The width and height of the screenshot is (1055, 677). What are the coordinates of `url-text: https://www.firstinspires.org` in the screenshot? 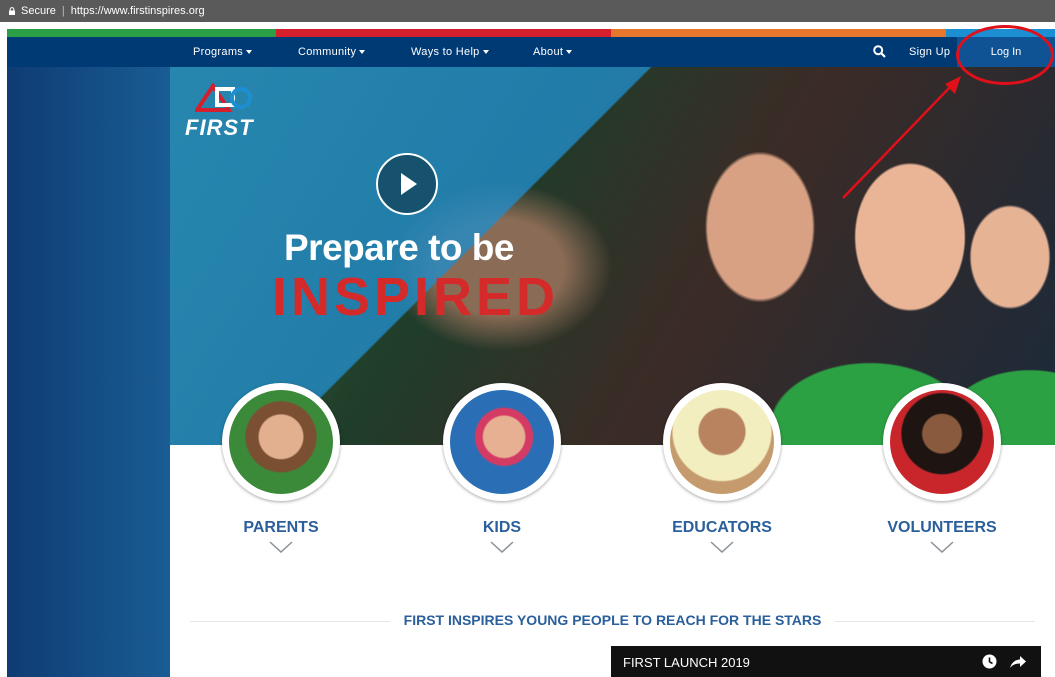 It's located at (138, 11).